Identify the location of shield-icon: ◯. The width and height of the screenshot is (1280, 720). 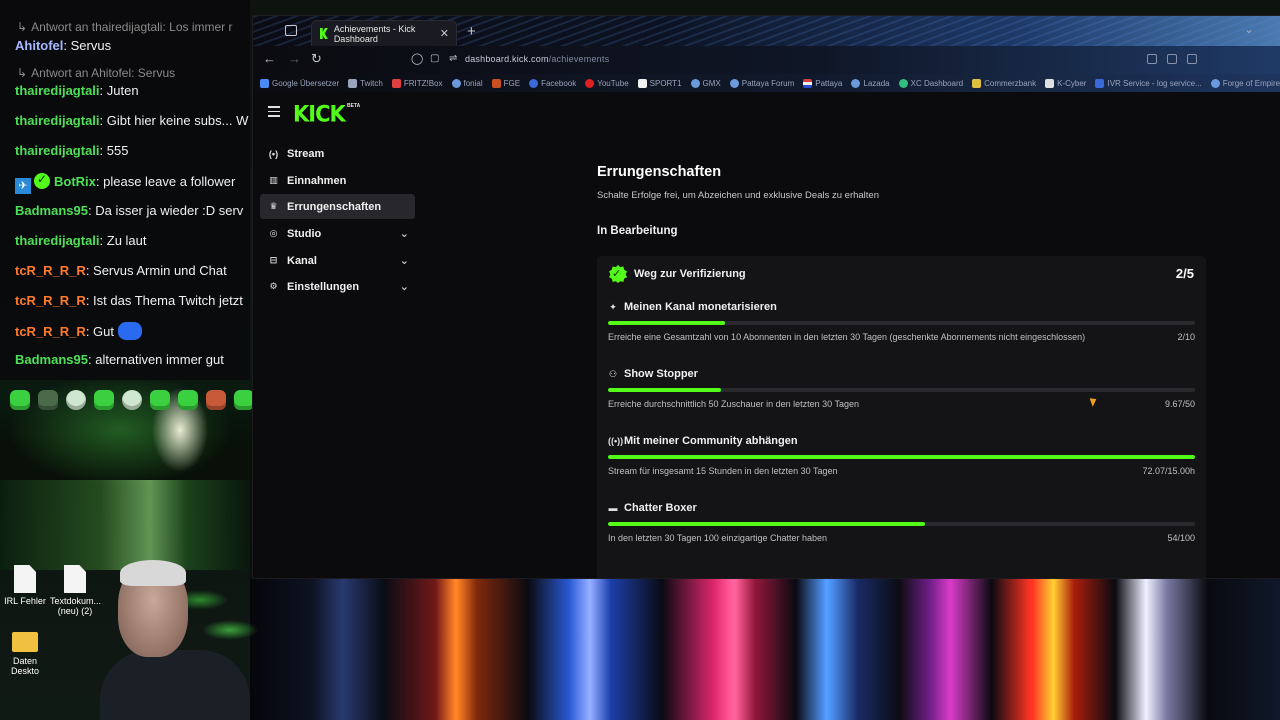
(417, 58).